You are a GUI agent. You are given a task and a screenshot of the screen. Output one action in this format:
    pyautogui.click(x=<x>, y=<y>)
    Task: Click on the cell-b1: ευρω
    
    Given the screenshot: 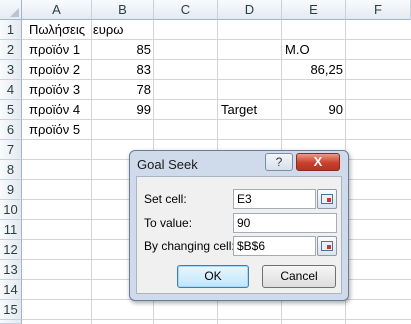 What is the action you would take?
    pyautogui.click(x=108, y=30)
    